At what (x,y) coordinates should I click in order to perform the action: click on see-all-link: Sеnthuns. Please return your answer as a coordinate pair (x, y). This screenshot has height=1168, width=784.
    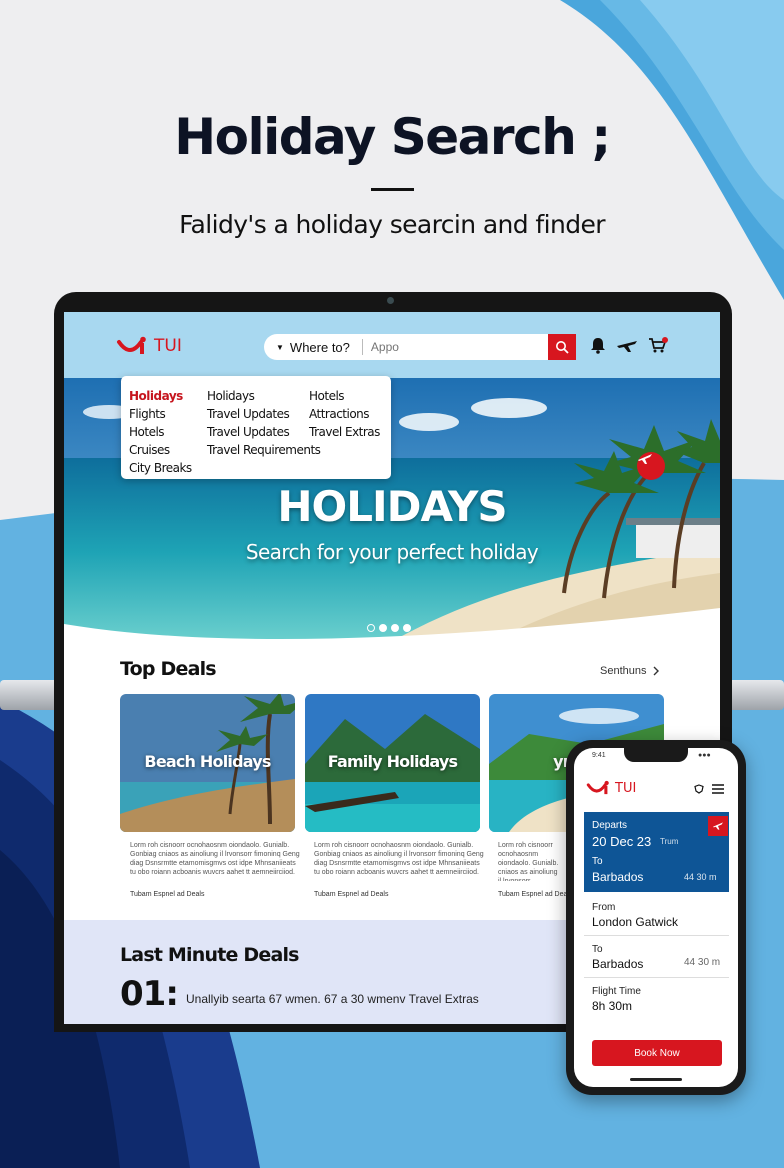
    Looking at the image, I should click on (630, 671).